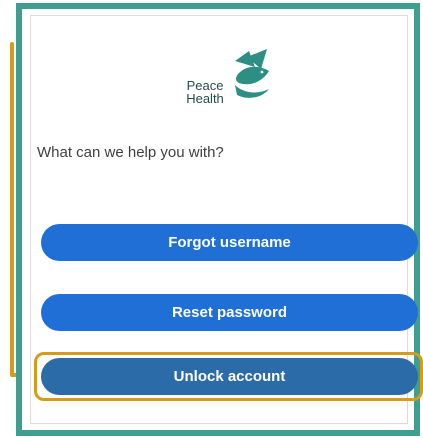 The width and height of the screenshot is (423, 439). Describe the element at coordinates (130, 152) in the screenshot. I see `help-prompt: What can we help you with?` at that location.